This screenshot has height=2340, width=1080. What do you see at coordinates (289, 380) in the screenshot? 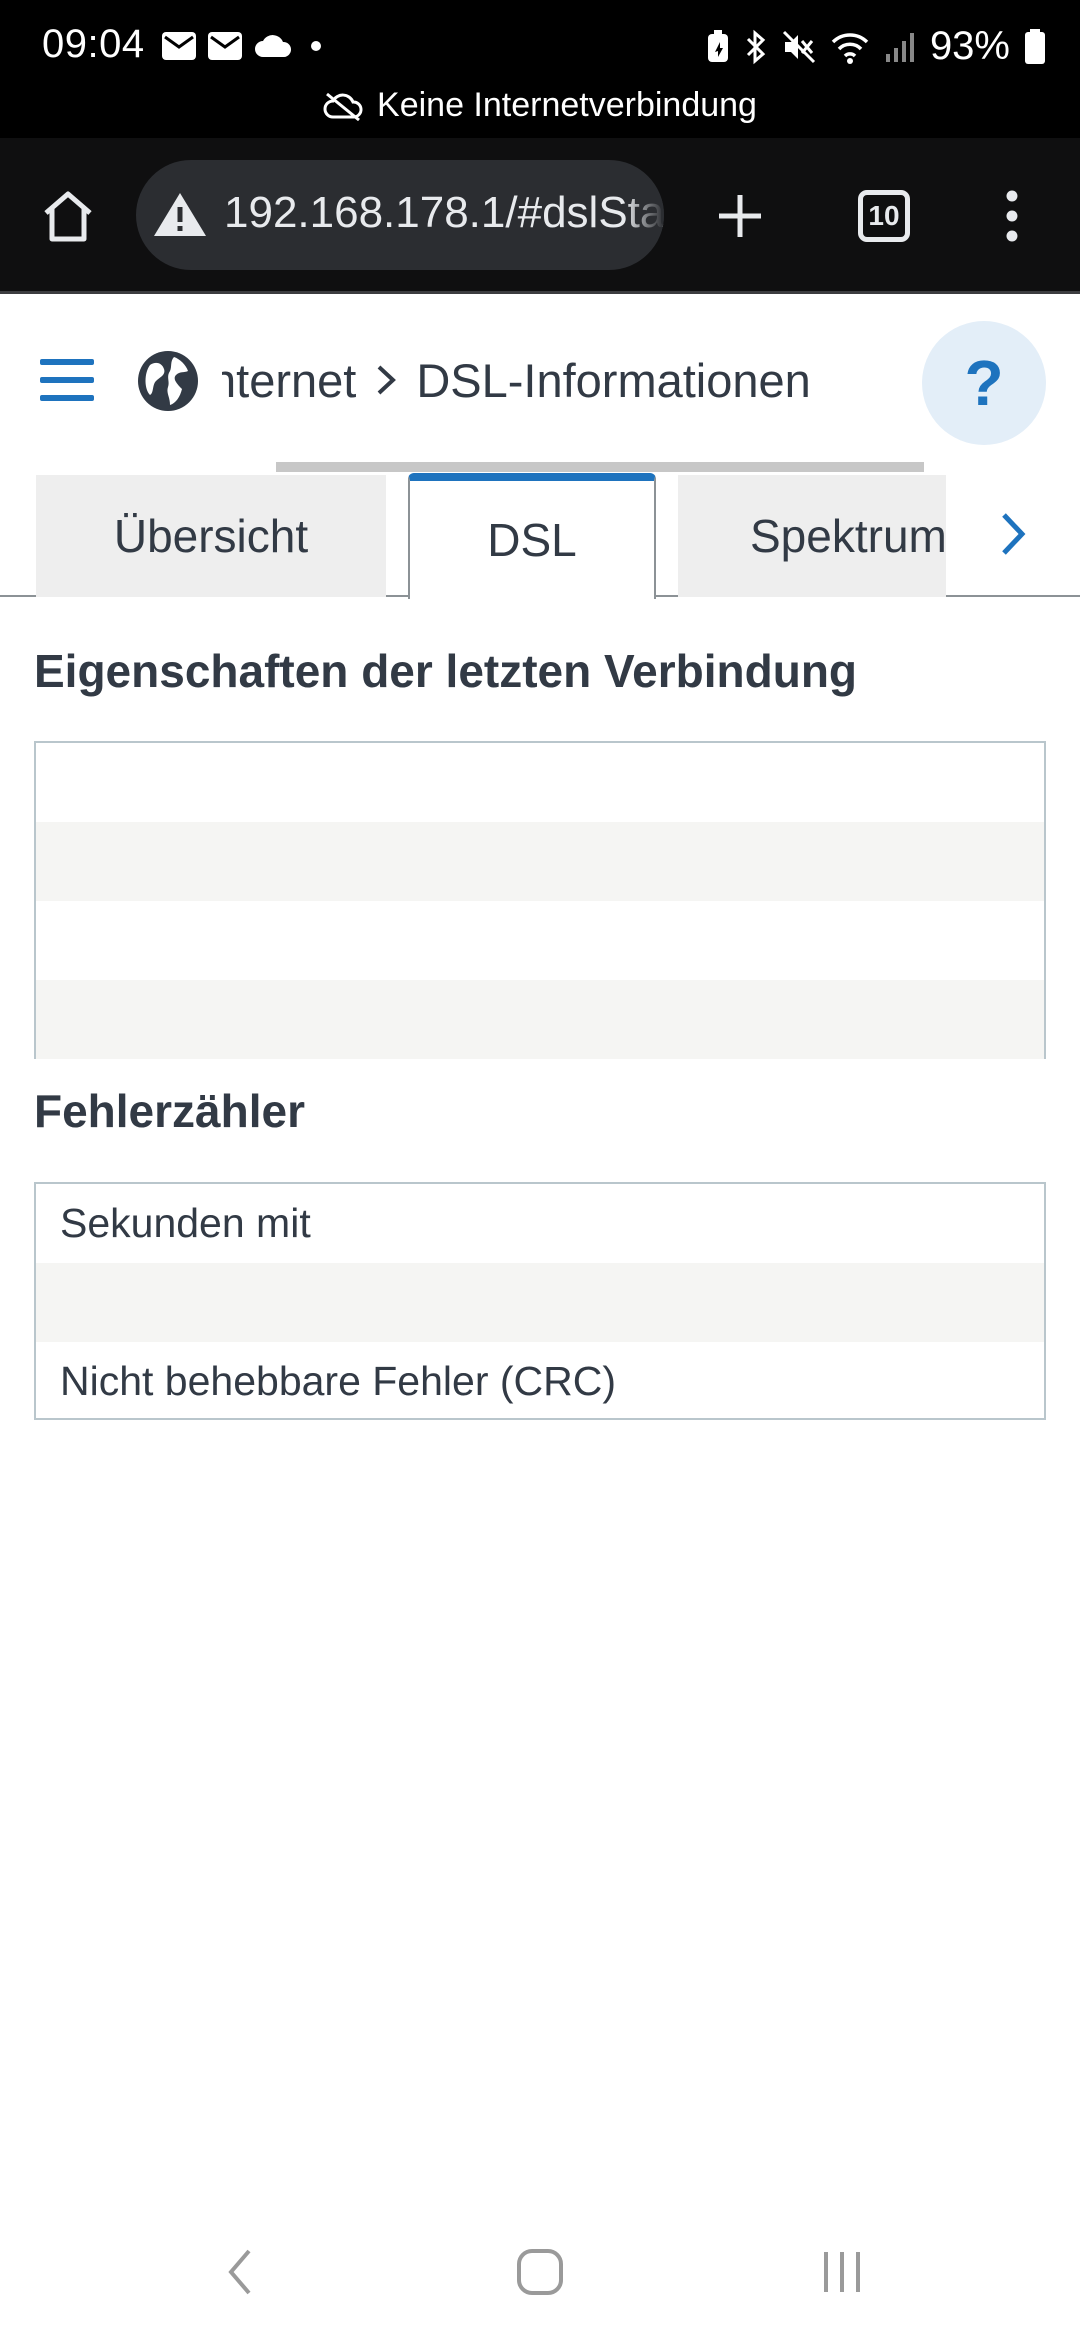
I see `breadcrumb-item-internet: nternet` at bounding box center [289, 380].